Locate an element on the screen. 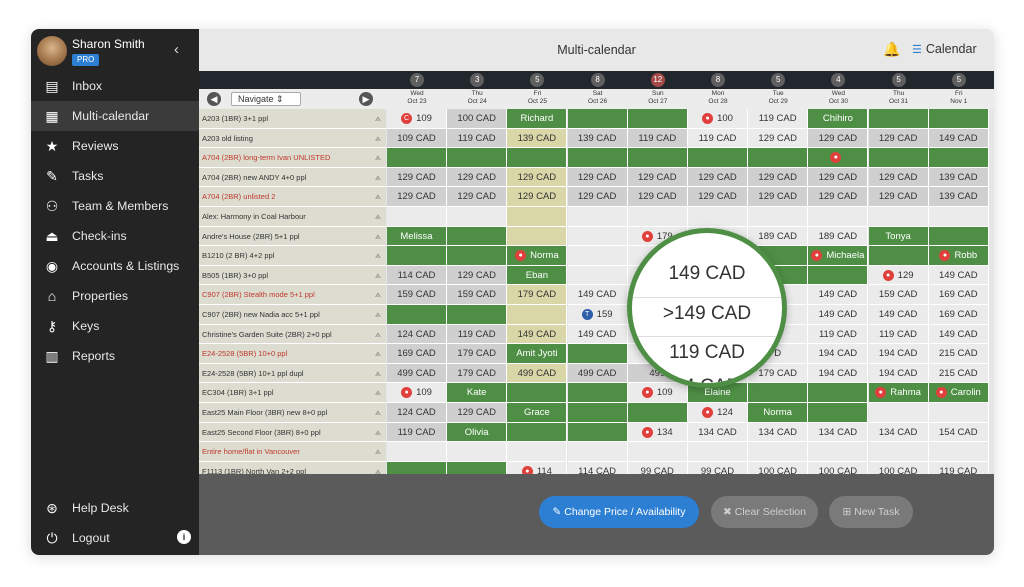 The width and height of the screenshot is (1024, 587). listing-name: Alex: Harmony in Coal Harbour ⟑ is located at coordinates (292, 217).